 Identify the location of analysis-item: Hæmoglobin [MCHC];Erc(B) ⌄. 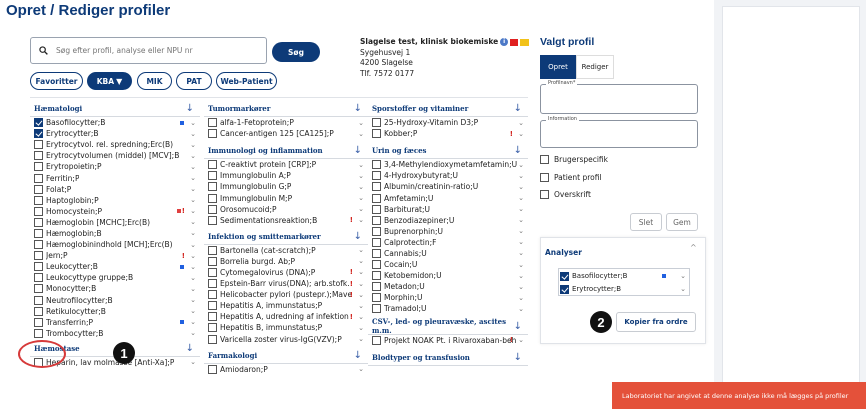
(115, 222).